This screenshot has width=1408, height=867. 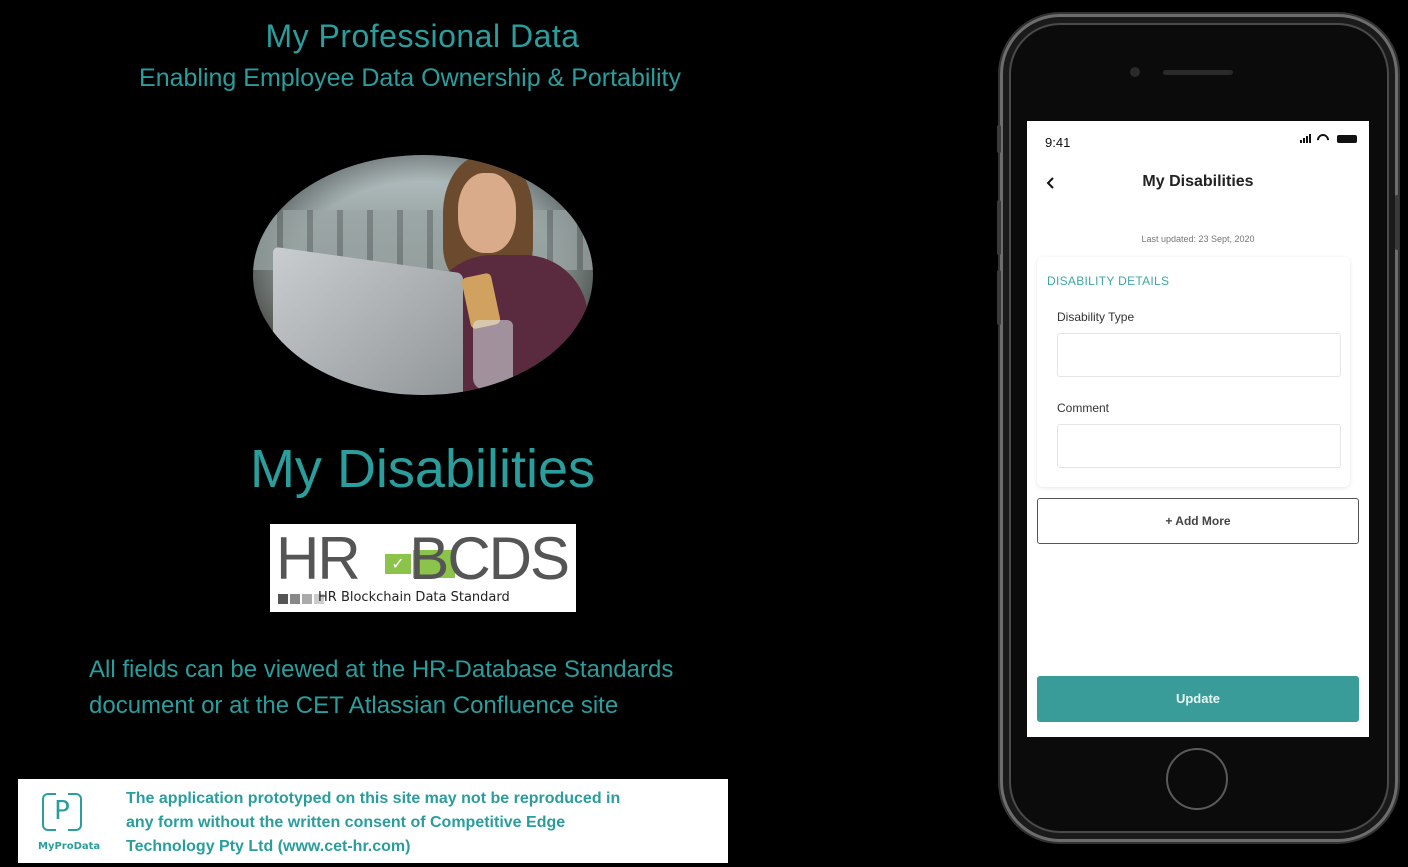 I want to click on logo-caption: MyProData, so click(x=69, y=846).